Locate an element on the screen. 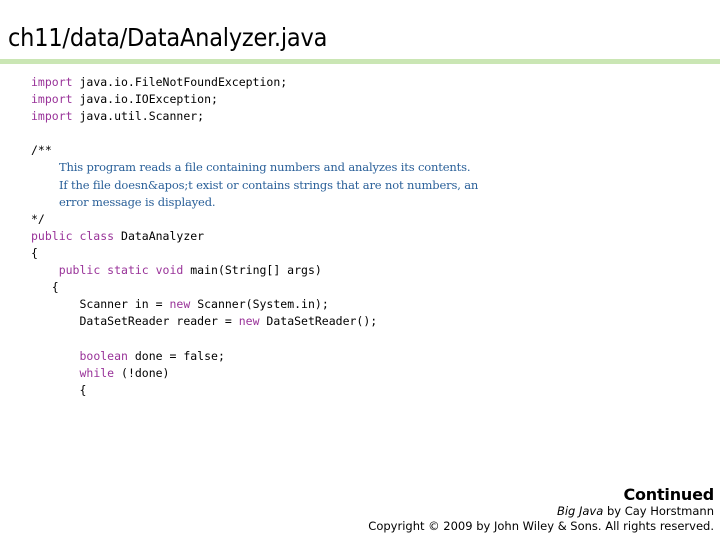 The height and width of the screenshot is (540, 720). code-line: */ is located at coordinates (371, 219).